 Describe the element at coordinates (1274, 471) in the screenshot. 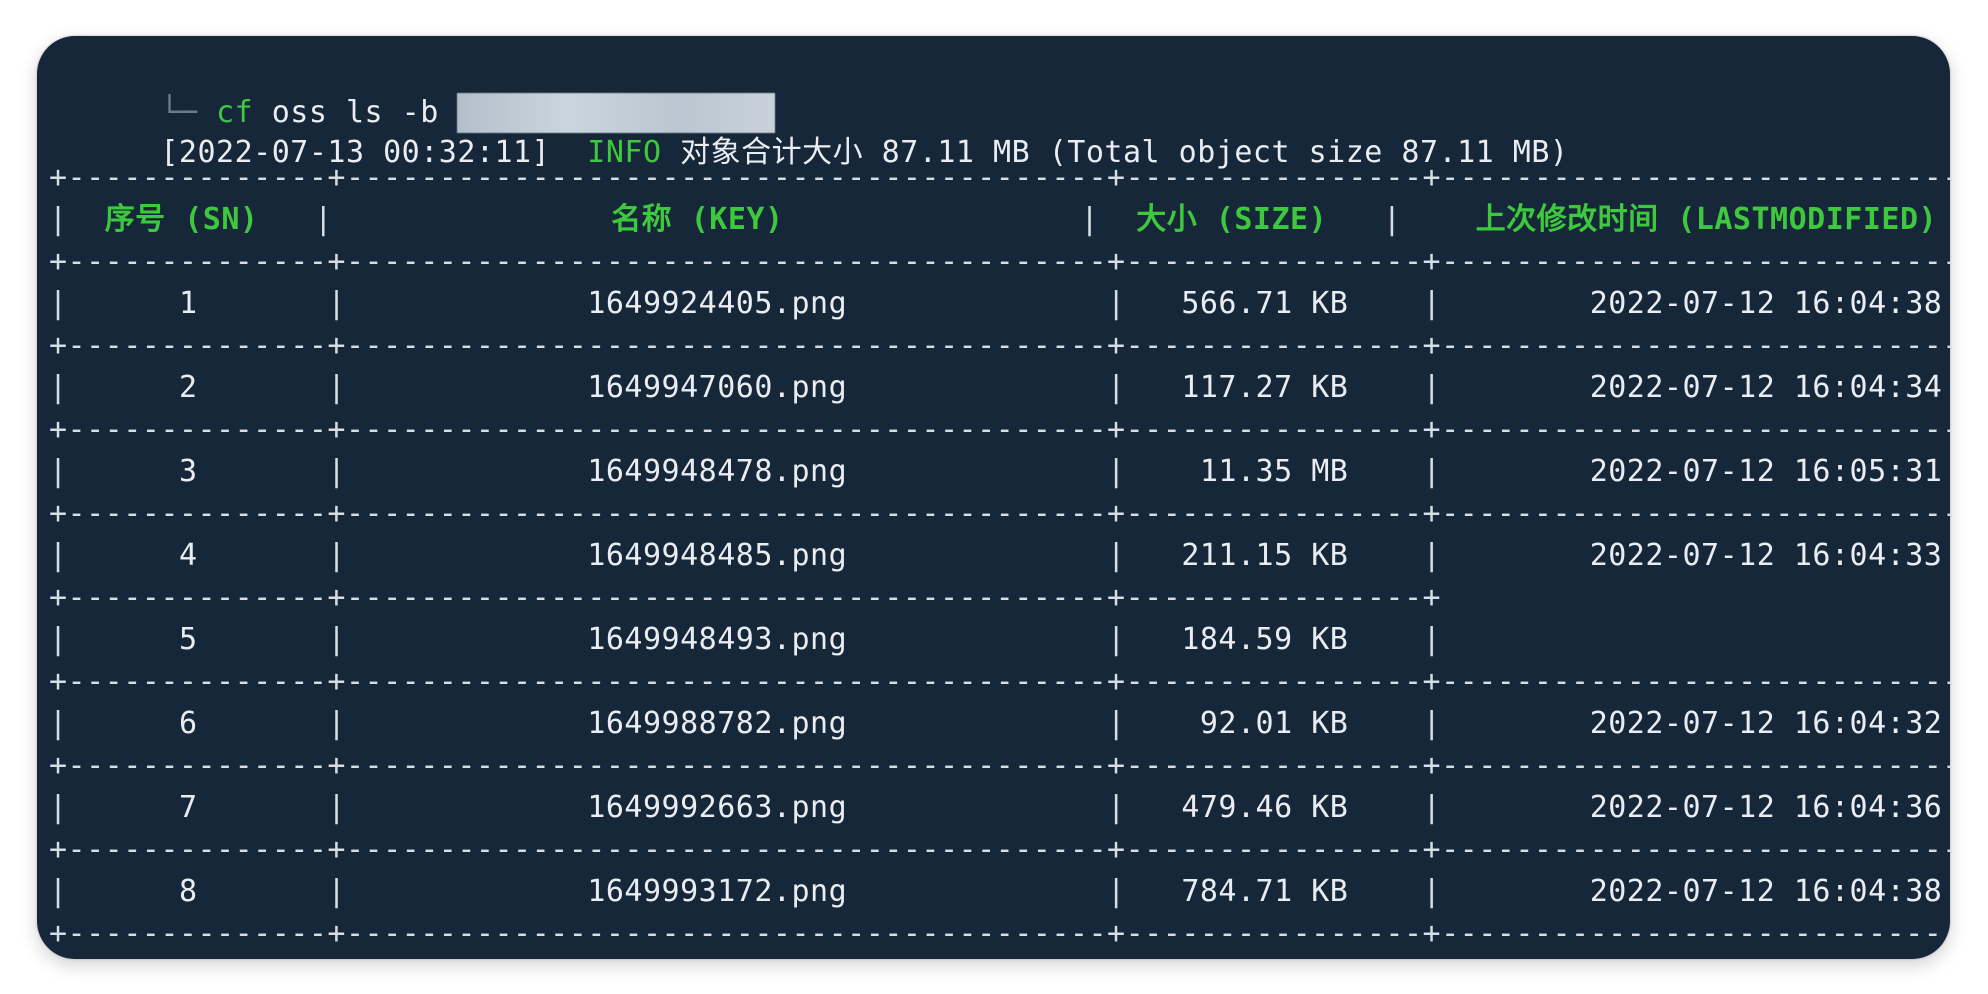

I see `cell-size: 11.35 MB` at that location.